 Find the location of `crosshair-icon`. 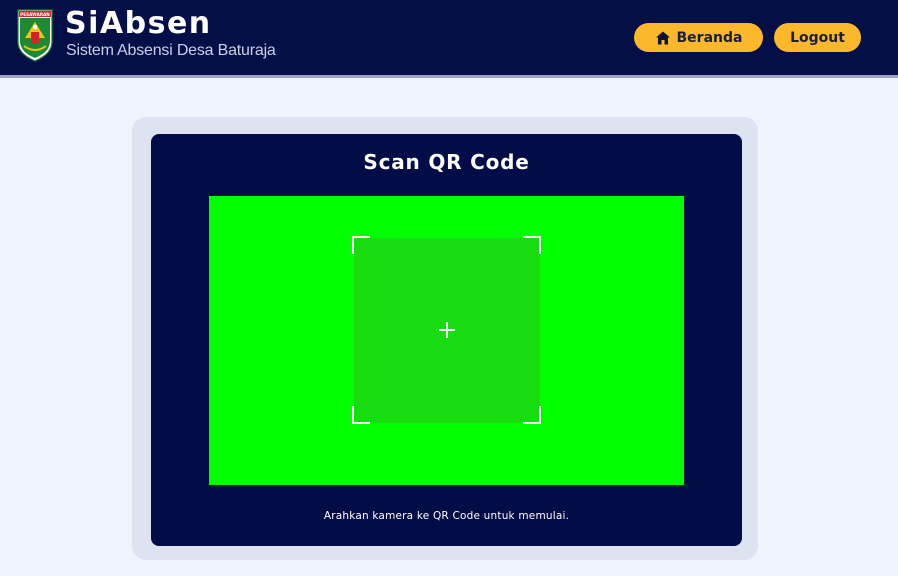

crosshair-icon is located at coordinates (447, 330).